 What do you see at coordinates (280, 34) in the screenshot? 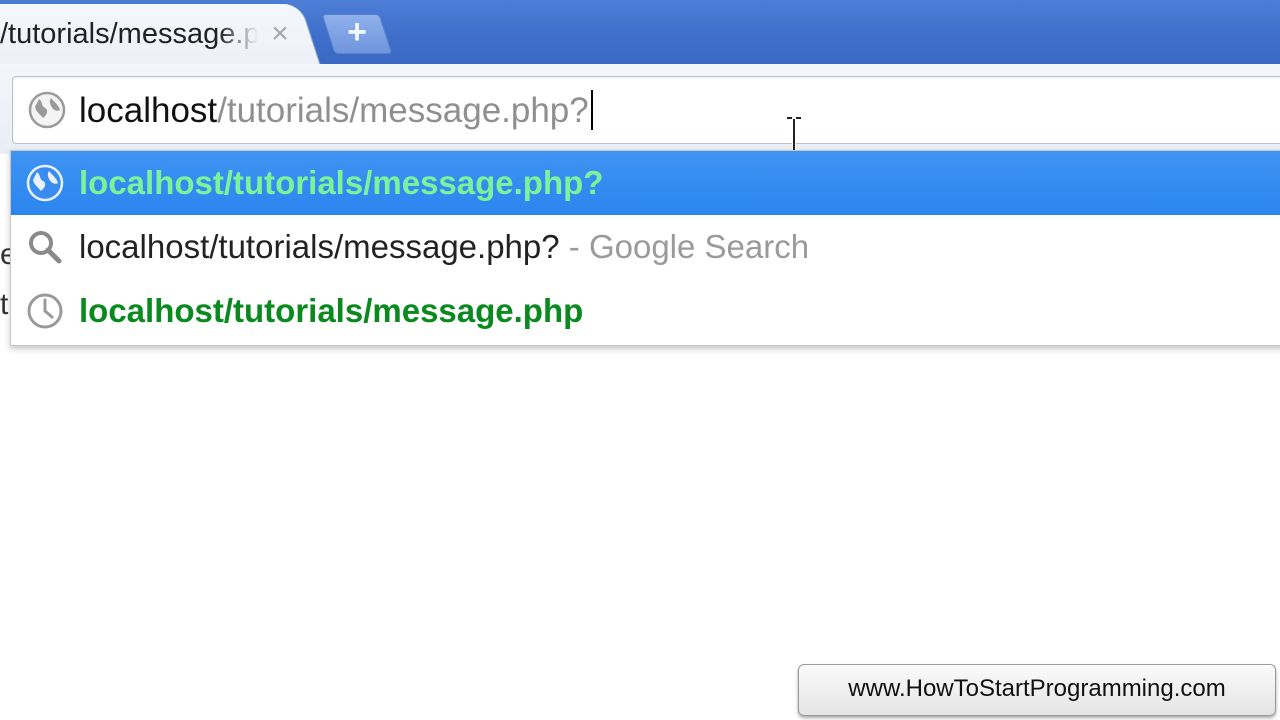
I see `tab-close-icon: ×` at bounding box center [280, 34].